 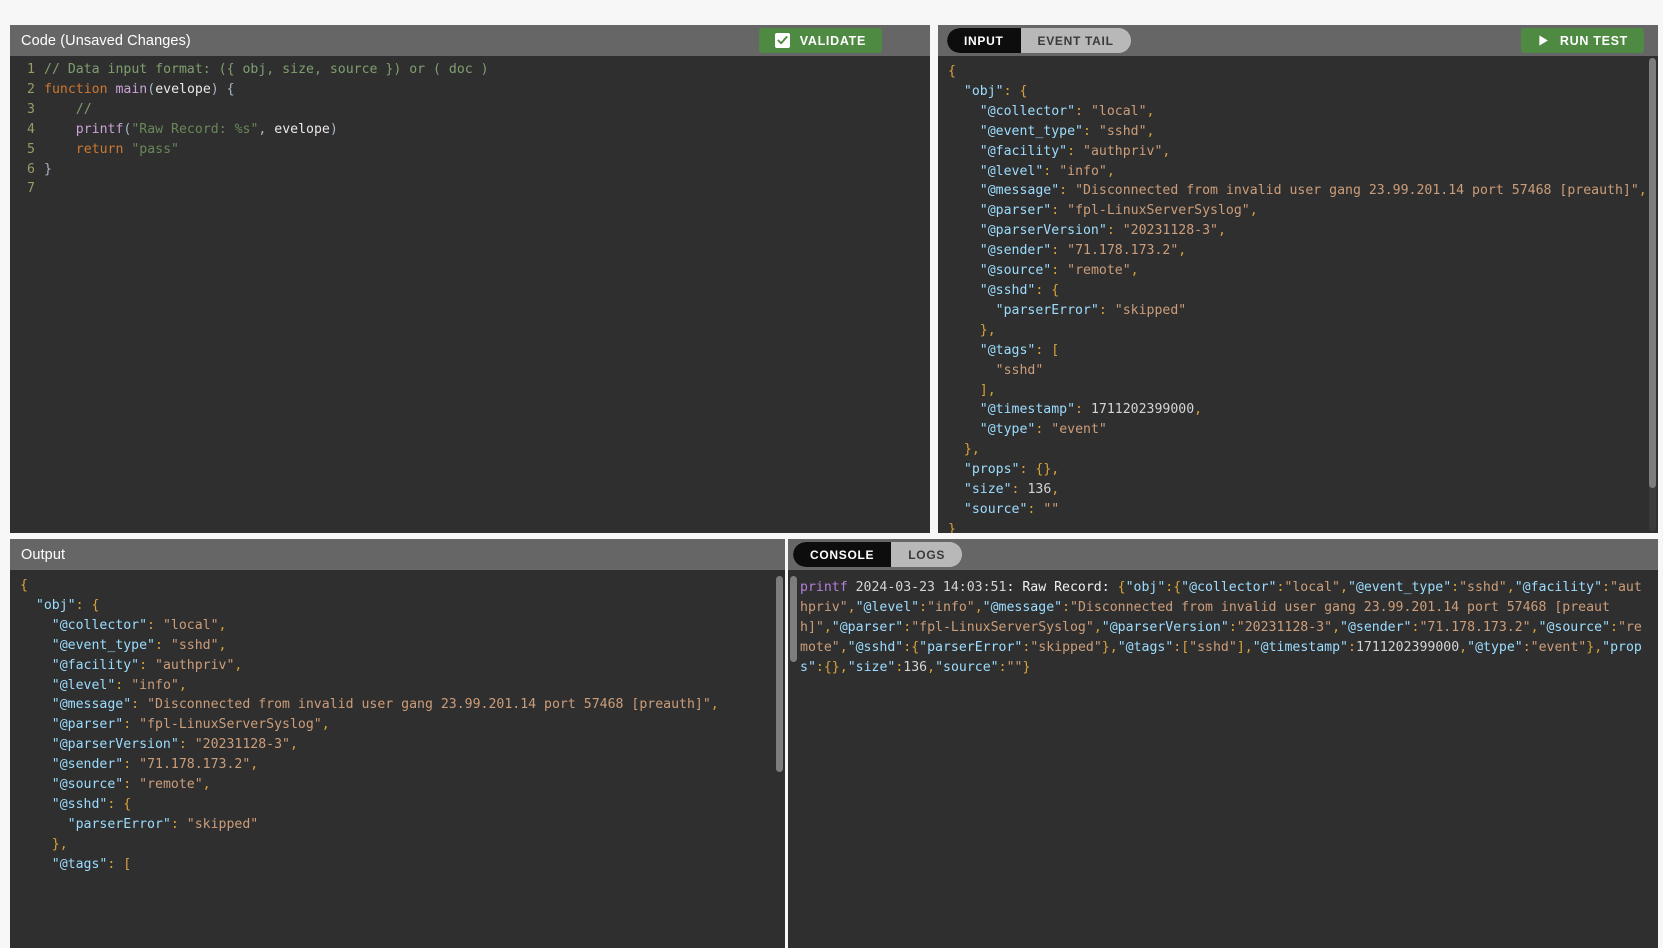 I want to click on tab-event-tail: EVENT TAIL, so click(x=1075, y=40).